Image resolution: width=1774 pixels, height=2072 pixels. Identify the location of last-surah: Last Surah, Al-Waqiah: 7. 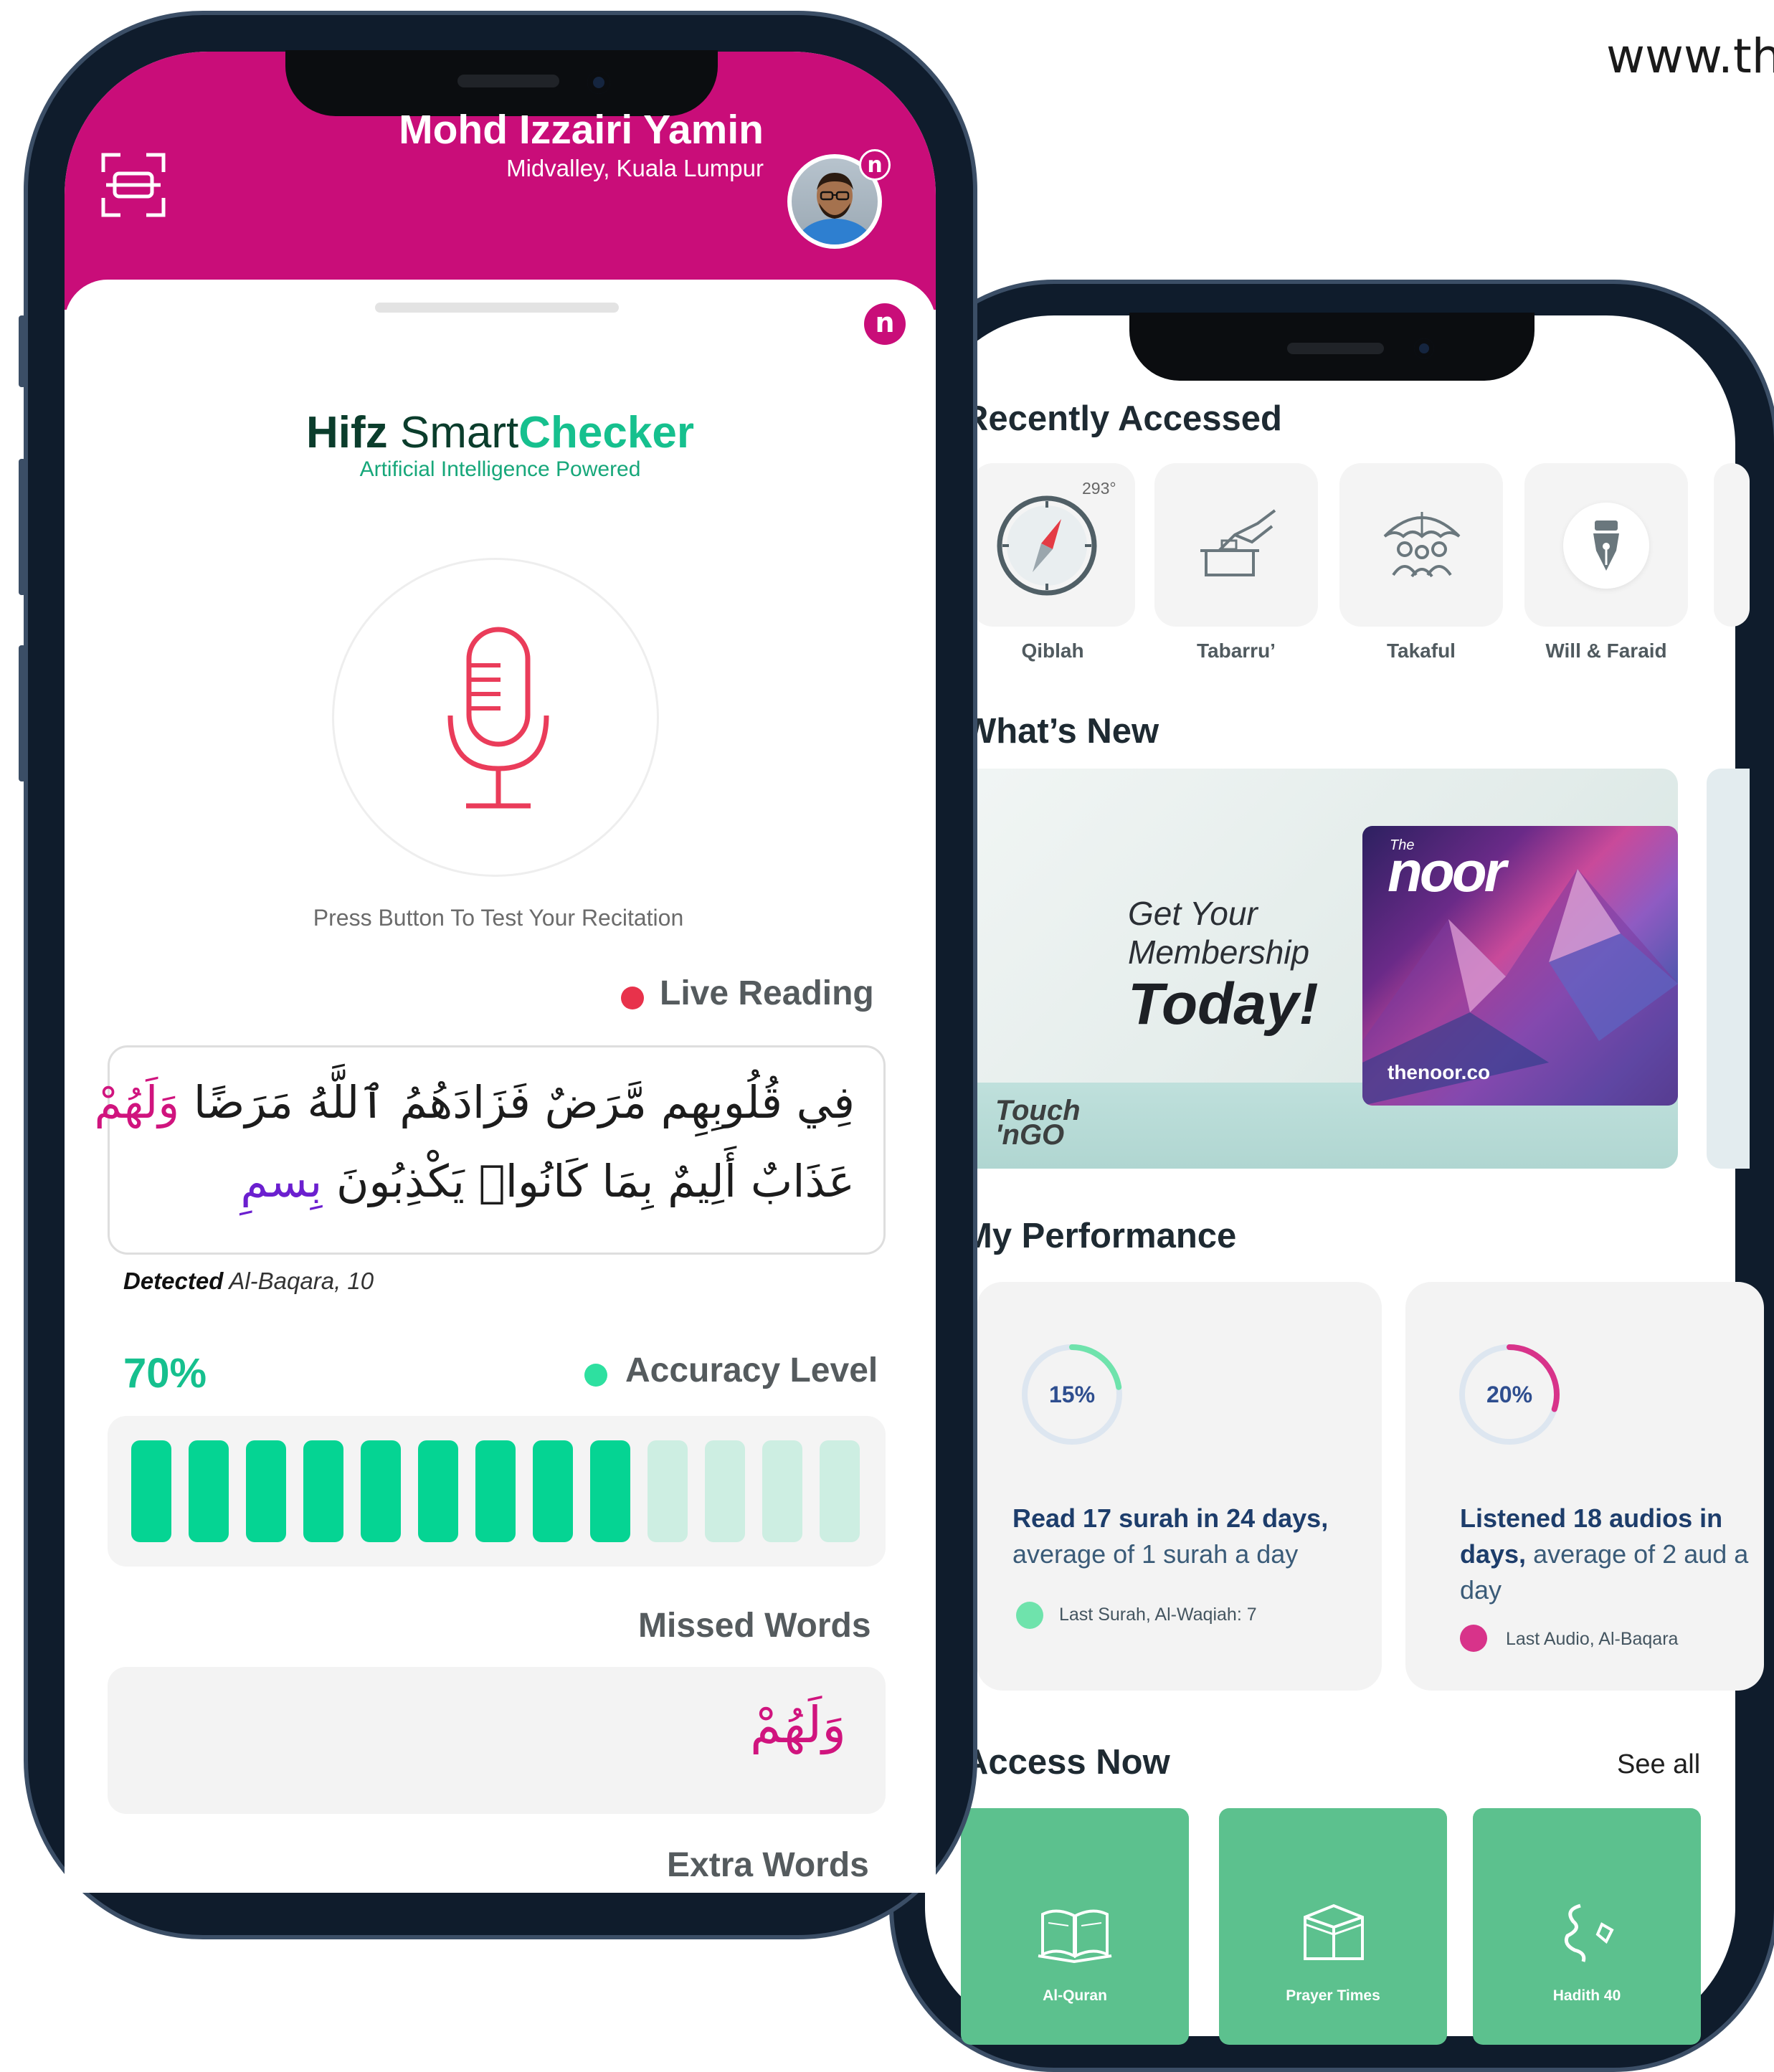
(1158, 1615).